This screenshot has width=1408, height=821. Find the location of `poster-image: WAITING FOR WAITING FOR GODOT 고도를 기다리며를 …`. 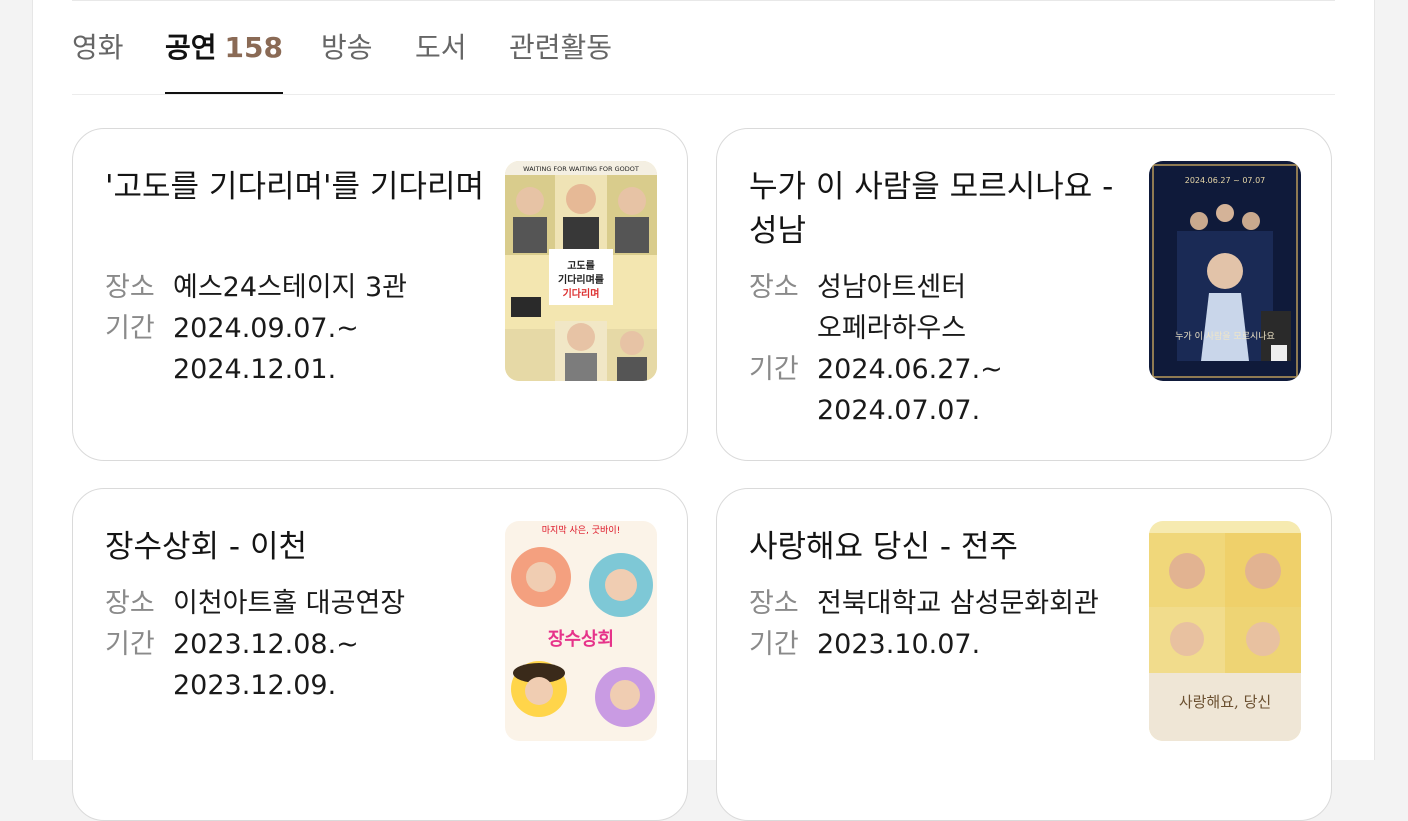

poster-image: WAITING FOR WAITING FOR GODOT 고도를 기다리며를 … is located at coordinates (581, 271).